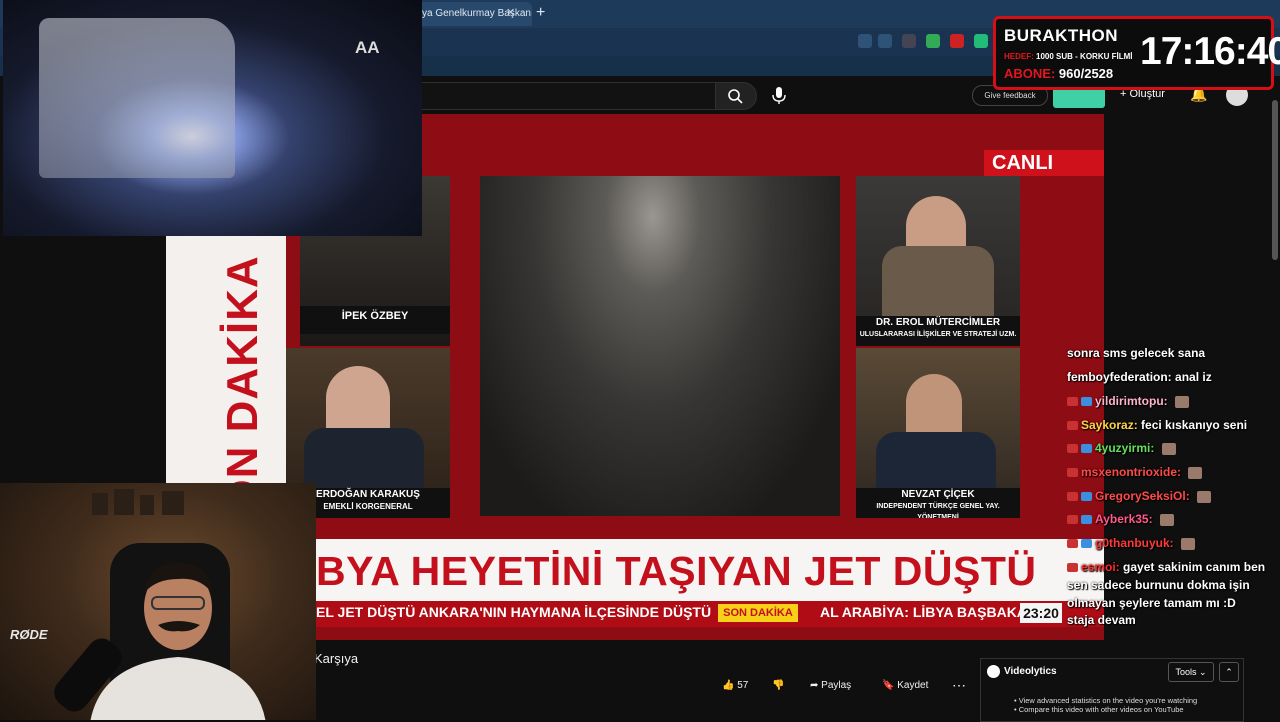  I want to click on share-button: ➦ Paylaş, so click(830, 685).